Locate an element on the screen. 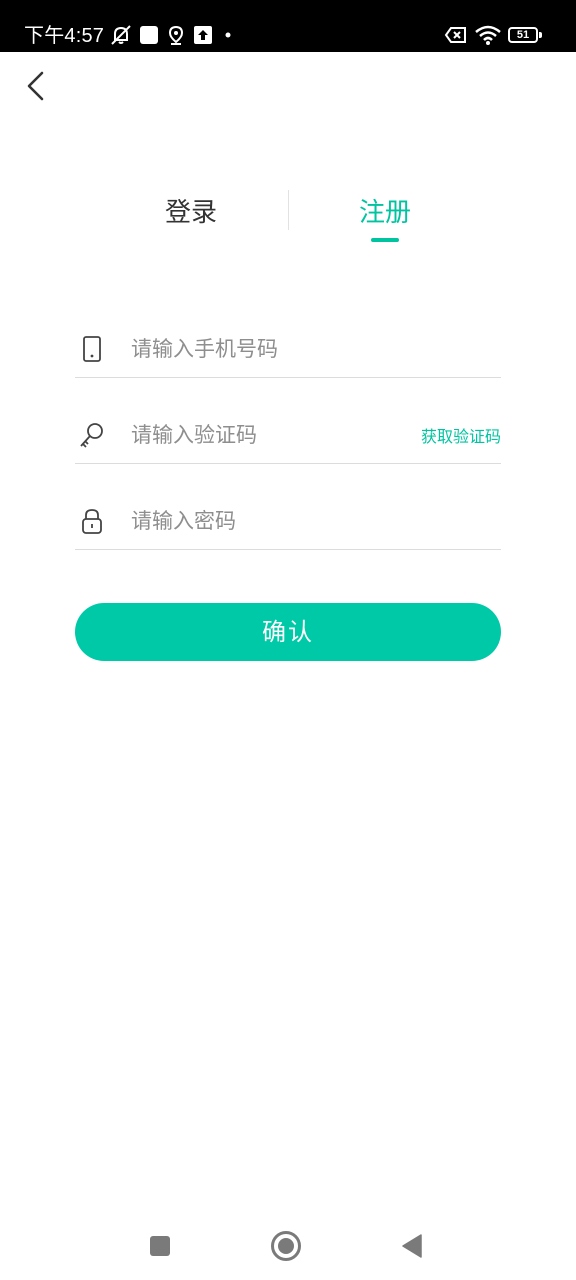 This screenshot has width=576, height=1280. back-button is located at coordinates (36, 86).